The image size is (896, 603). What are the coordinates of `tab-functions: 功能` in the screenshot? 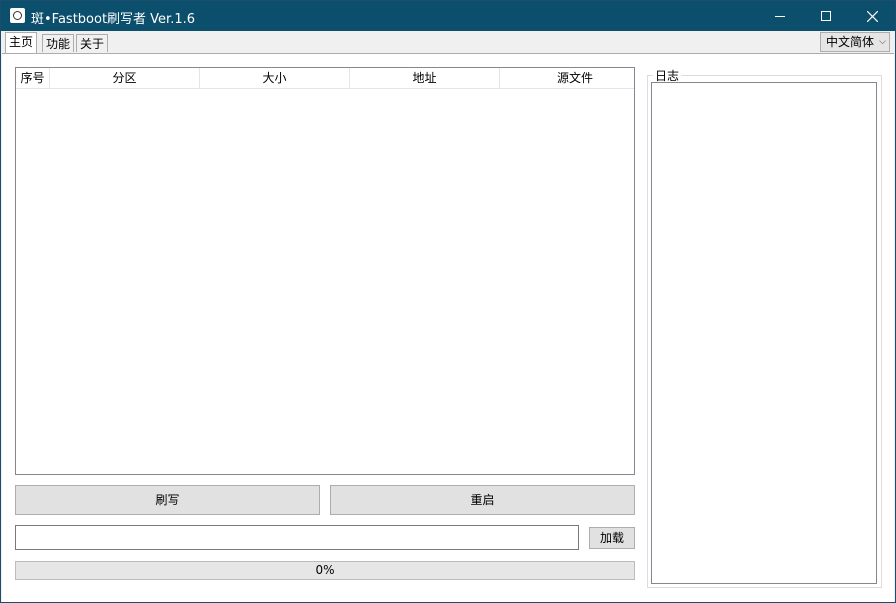 It's located at (58, 43).